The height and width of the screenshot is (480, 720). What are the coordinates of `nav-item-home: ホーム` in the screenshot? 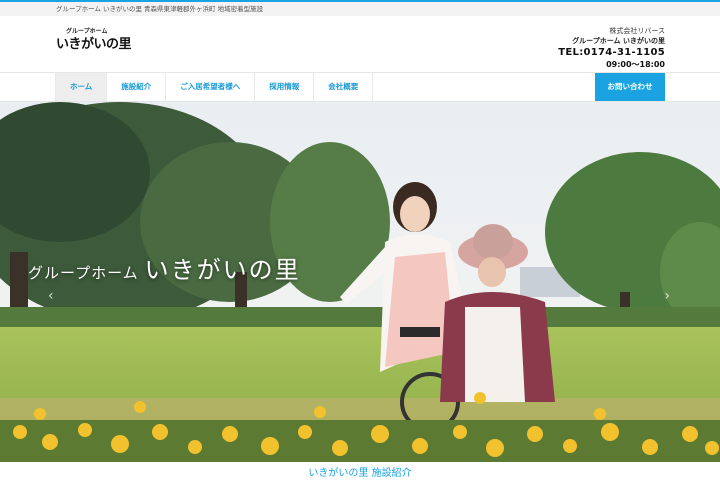 It's located at (81, 87).